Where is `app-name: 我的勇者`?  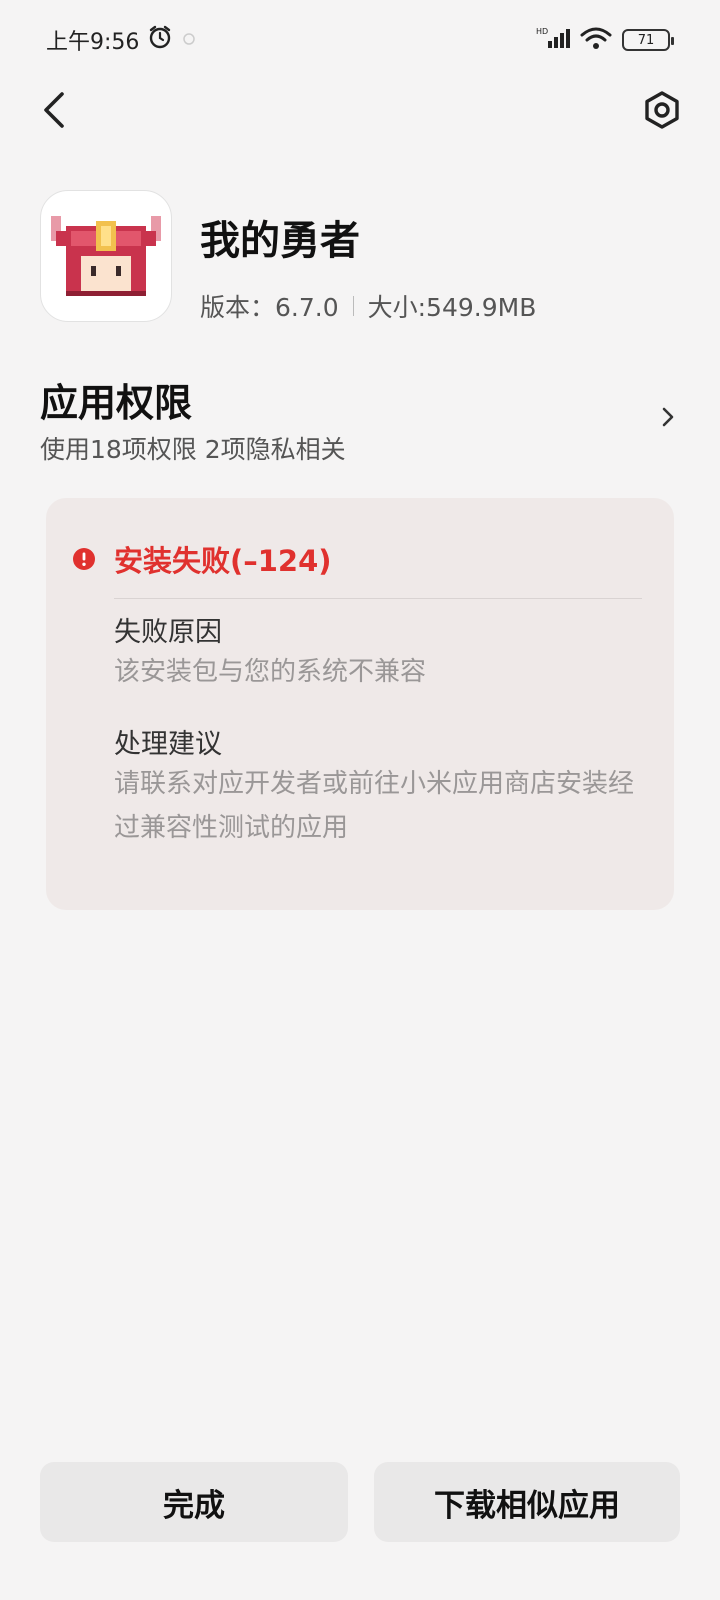
app-name: 我的勇者 is located at coordinates (280, 241).